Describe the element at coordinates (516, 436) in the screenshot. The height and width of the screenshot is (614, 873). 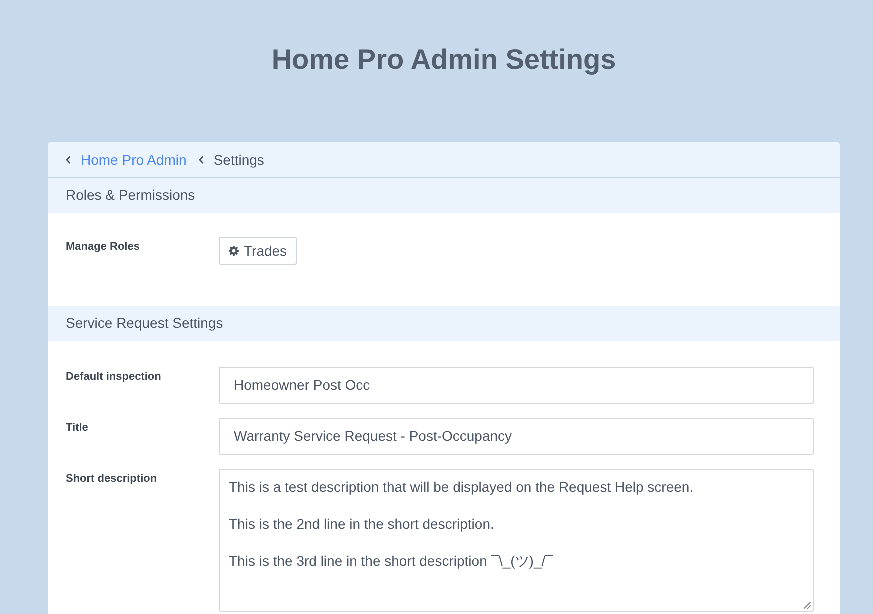
I see `text-input-field: Warranty Service Request - Post-Occupancy` at that location.